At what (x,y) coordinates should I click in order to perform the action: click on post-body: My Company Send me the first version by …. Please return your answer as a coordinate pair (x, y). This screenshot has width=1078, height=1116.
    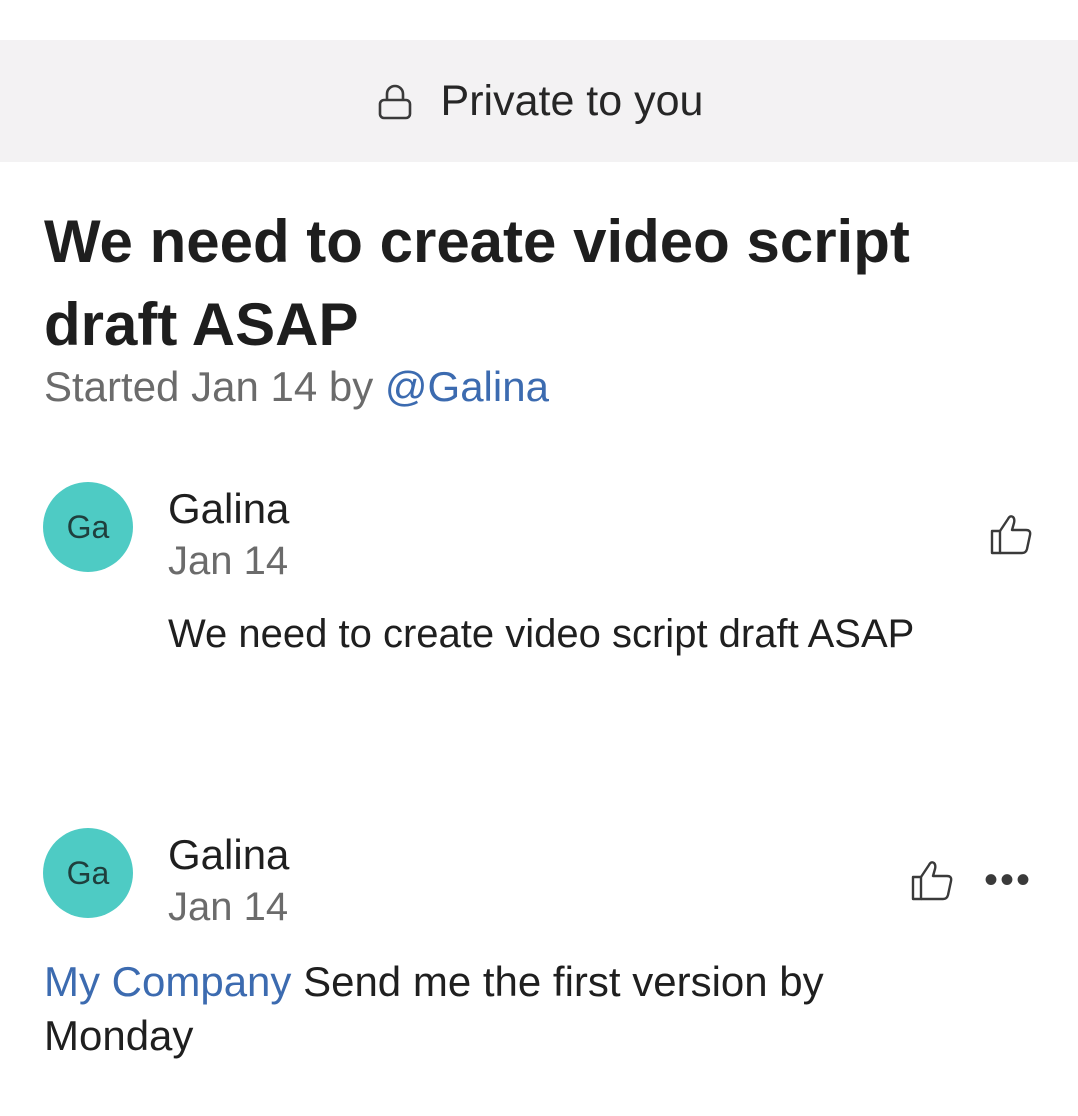
    Looking at the image, I should click on (494, 1009).